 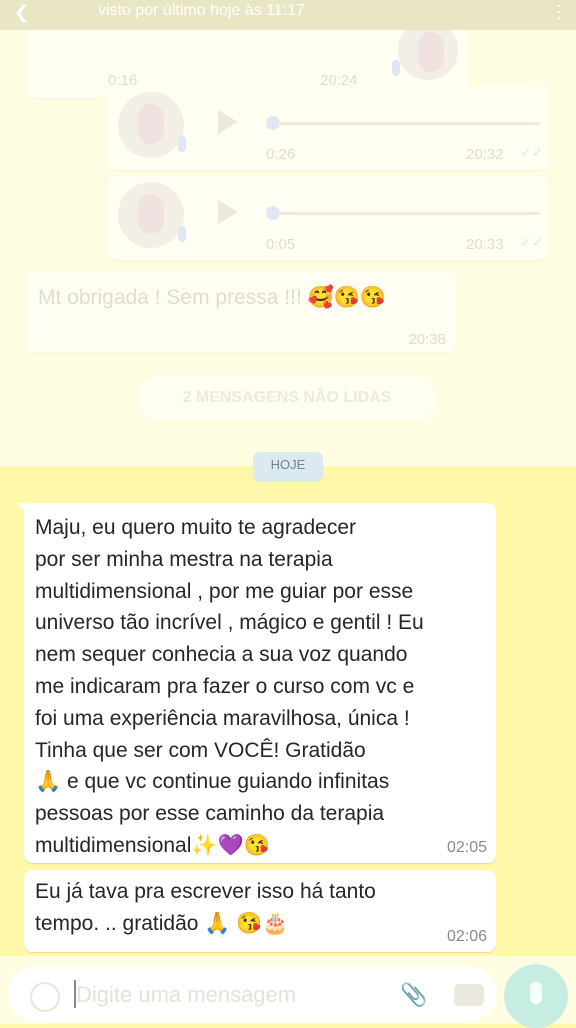 What do you see at coordinates (152, 845) in the screenshot?
I see `message-line: multidimensional✨💜😘` at bounding box center [152, 845].